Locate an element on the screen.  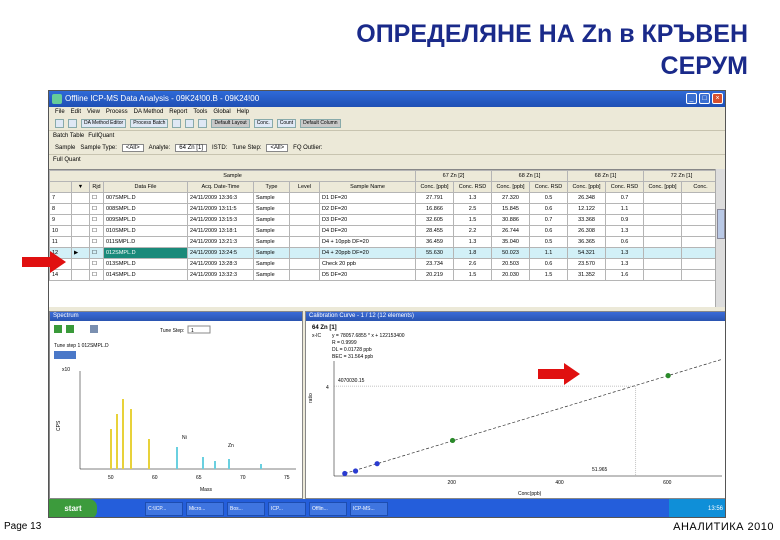
process-batch-button: Process Batch is located at coordinates (149, 123).